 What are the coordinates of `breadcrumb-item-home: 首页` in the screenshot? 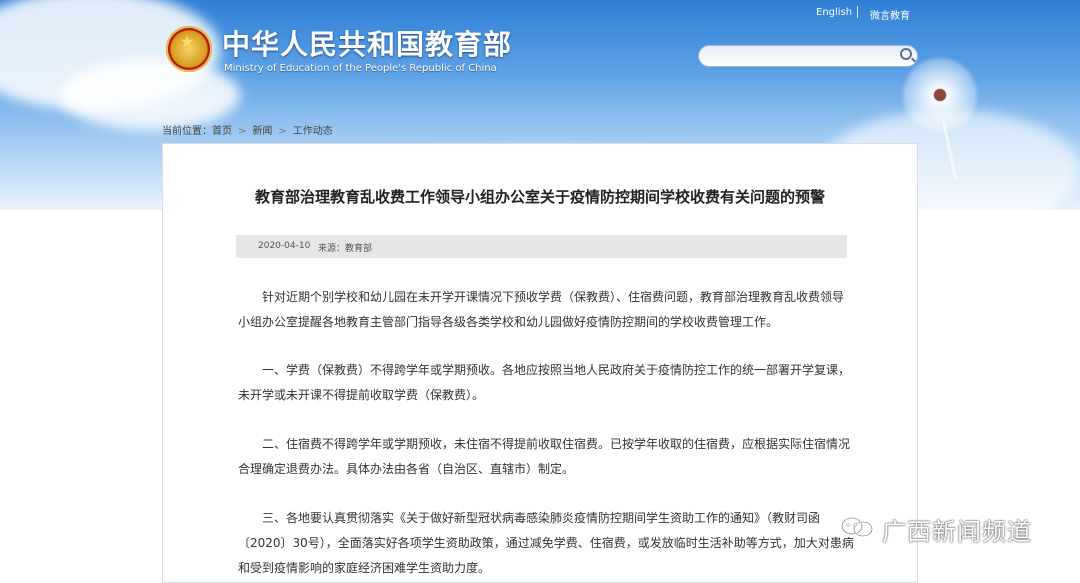 It's located at (222, 131).